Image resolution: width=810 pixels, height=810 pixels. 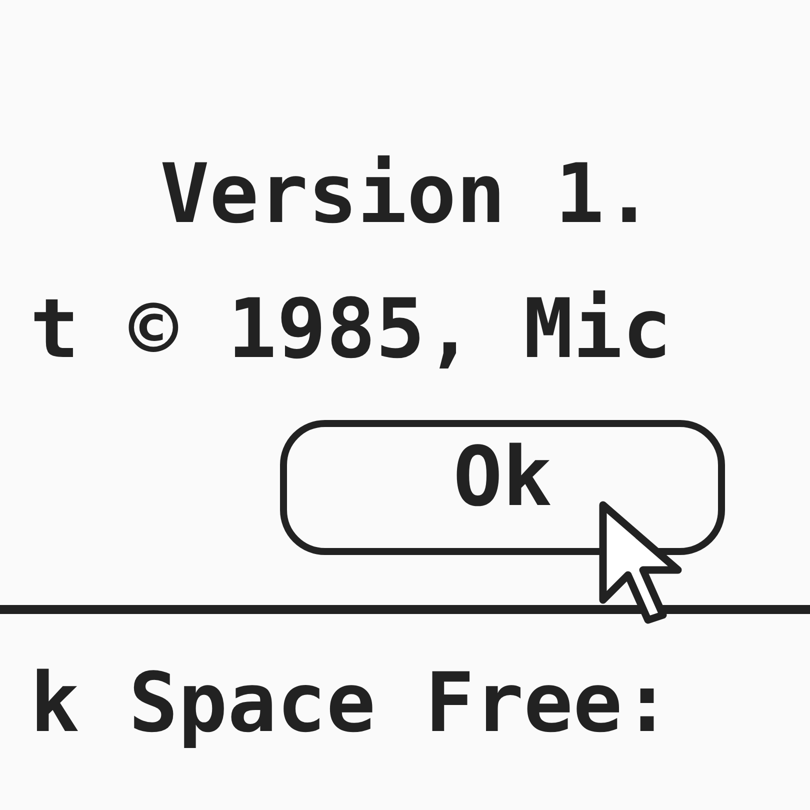 What do you see at coordinates (502, 487) in the screenshot?
I see `ok-button: Ok` at bounding box center [502, 487].